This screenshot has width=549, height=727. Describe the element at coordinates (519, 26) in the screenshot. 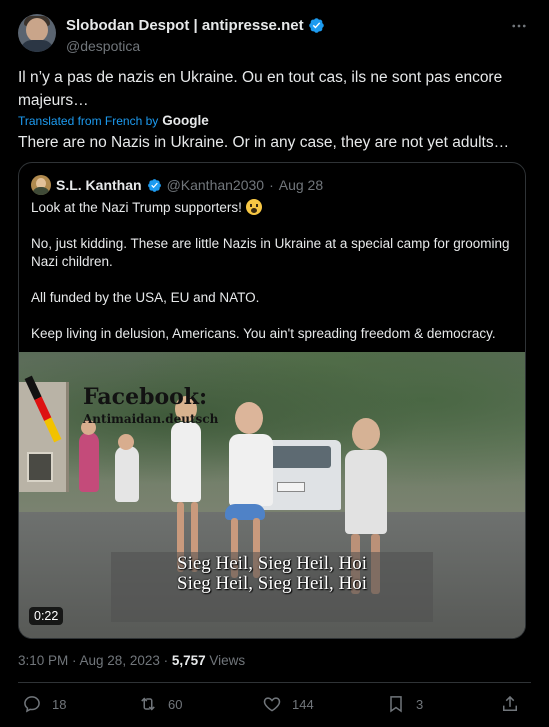

I see `more-icon` at that location.